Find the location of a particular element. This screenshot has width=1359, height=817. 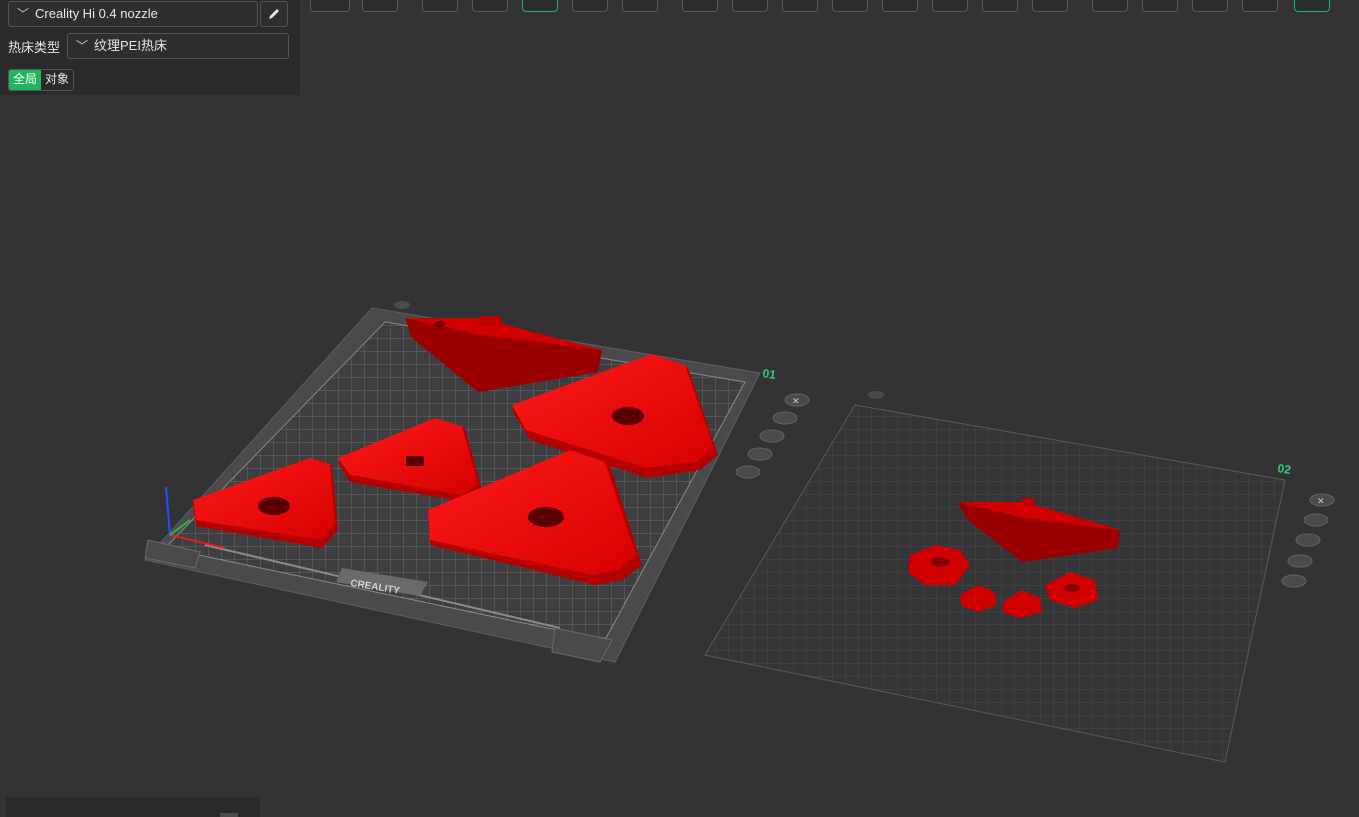

cut-tool-button is located at coordinates (900, 6).